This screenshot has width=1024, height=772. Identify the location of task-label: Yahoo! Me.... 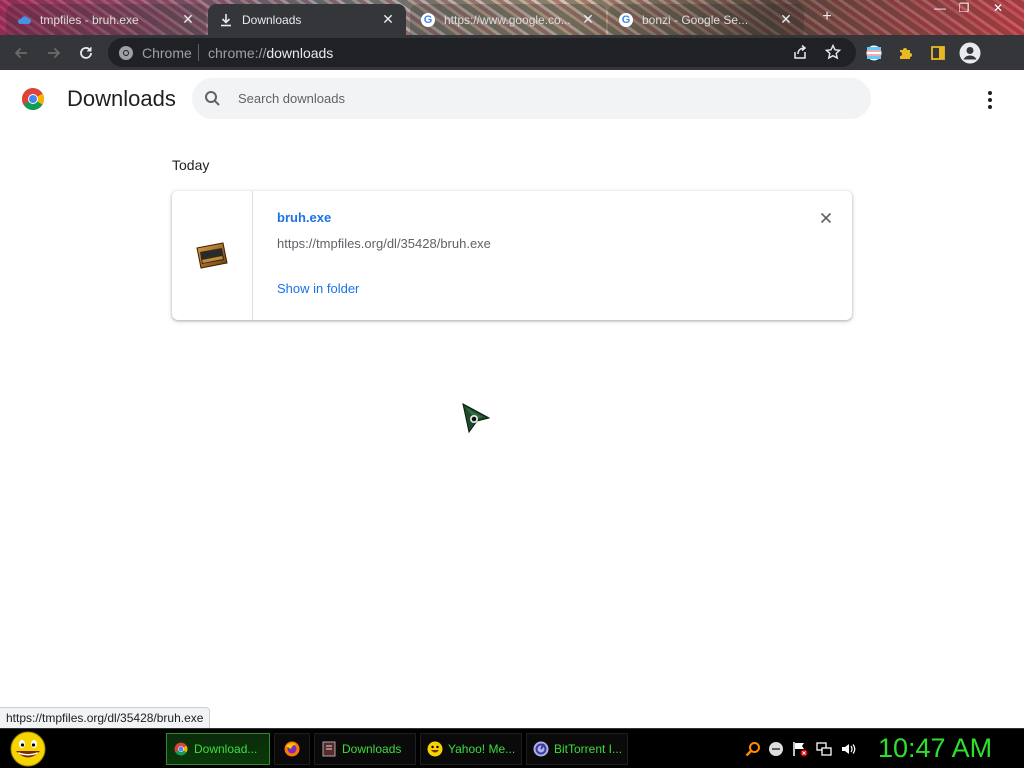
(481, 749).